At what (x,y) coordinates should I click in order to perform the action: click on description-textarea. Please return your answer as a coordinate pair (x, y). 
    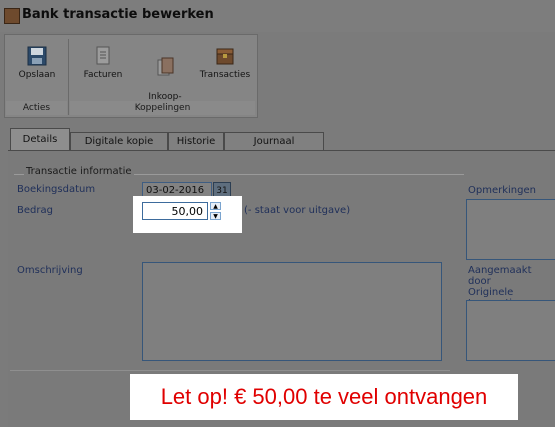
    Looking at the image, I should click on (292, 311).